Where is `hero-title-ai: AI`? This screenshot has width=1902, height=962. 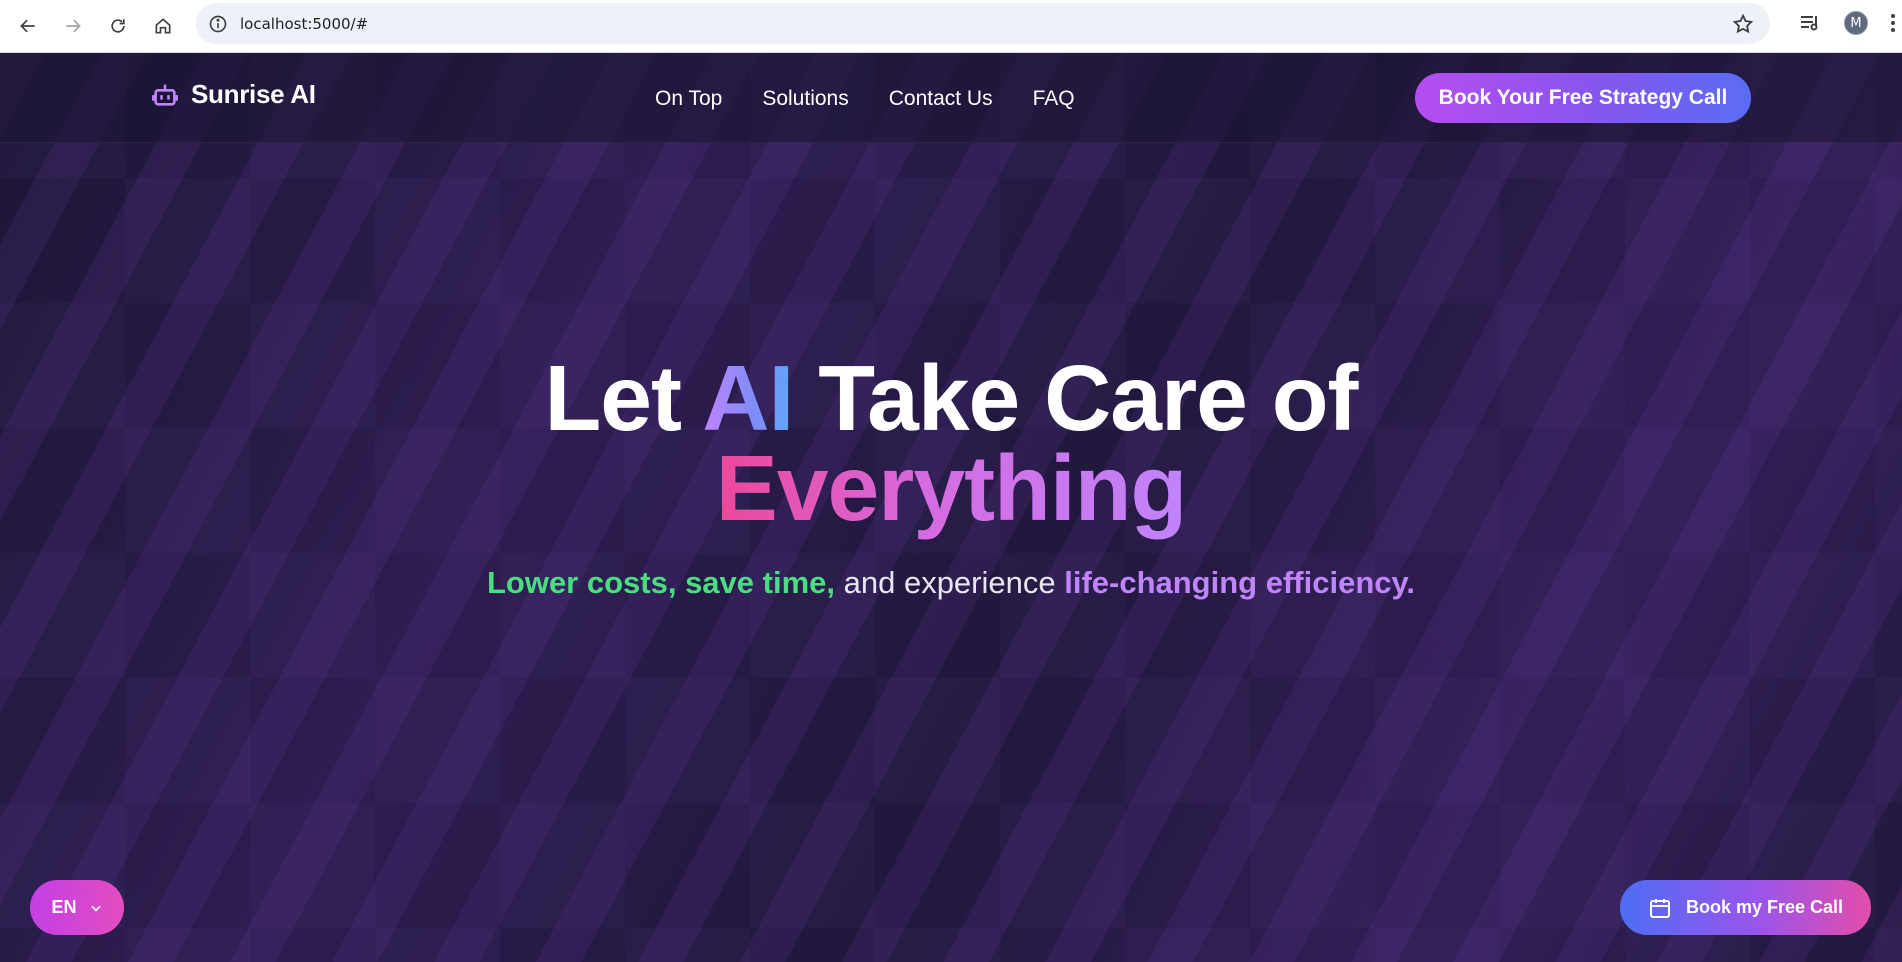 hero-title-ai: AI is located at coordinates (748, 398).